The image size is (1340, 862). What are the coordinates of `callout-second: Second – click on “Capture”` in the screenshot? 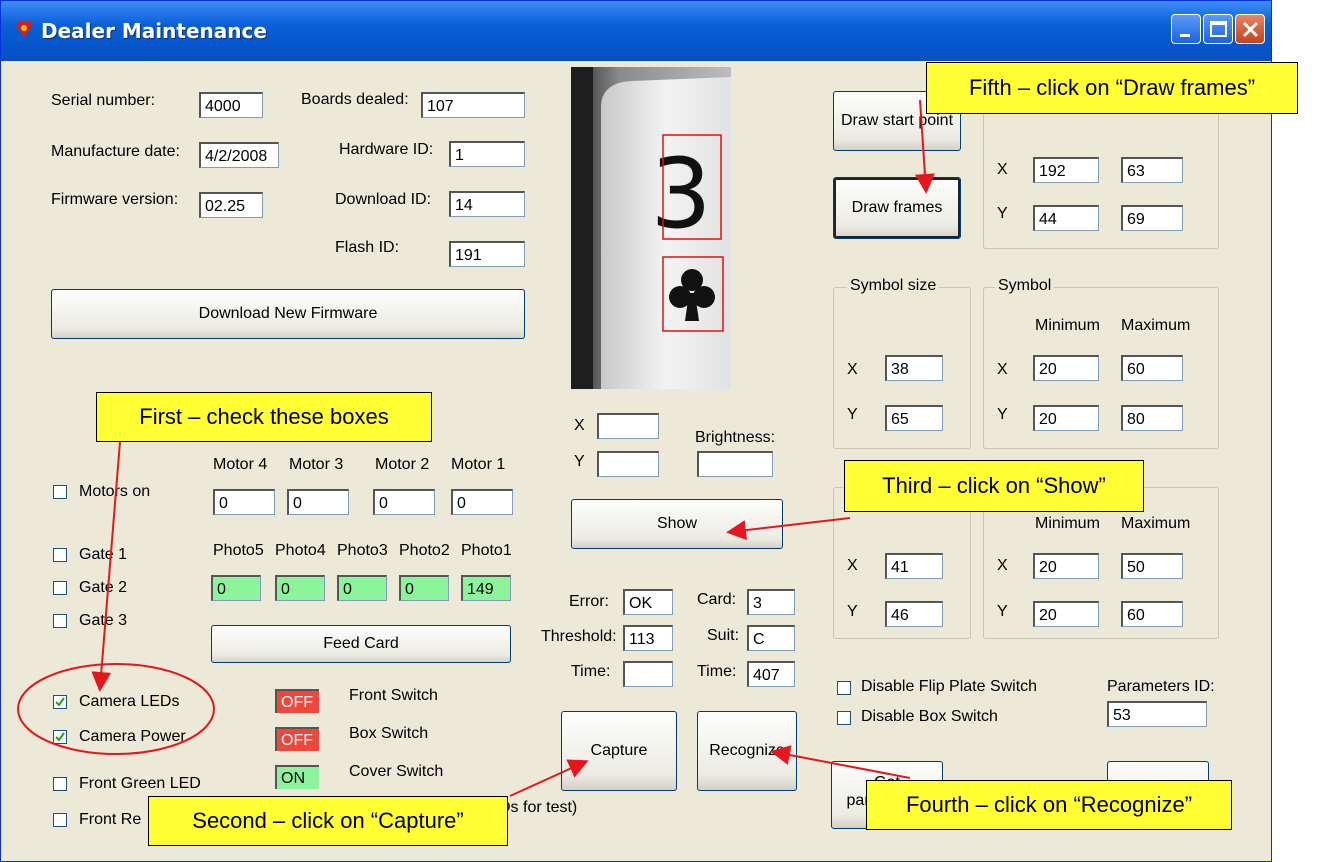 It's located at (328, 821).